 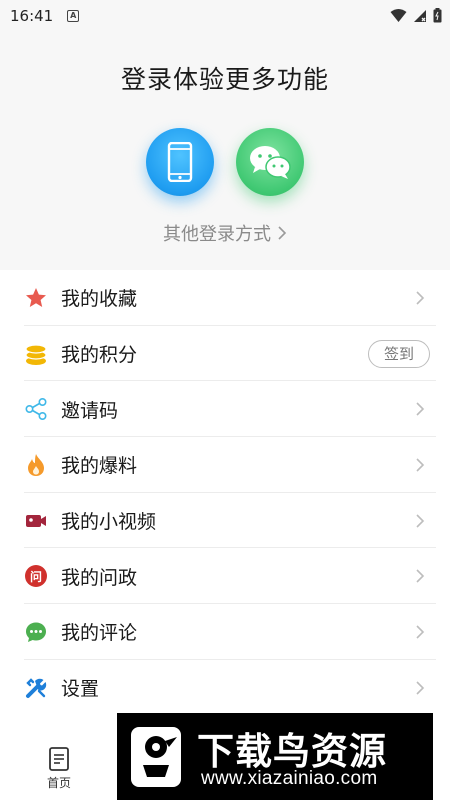 What do you see at coordinates (225, 16) in the screenshot?
I see `status-bar: 16:41 A` at bounding box center [225, 16].